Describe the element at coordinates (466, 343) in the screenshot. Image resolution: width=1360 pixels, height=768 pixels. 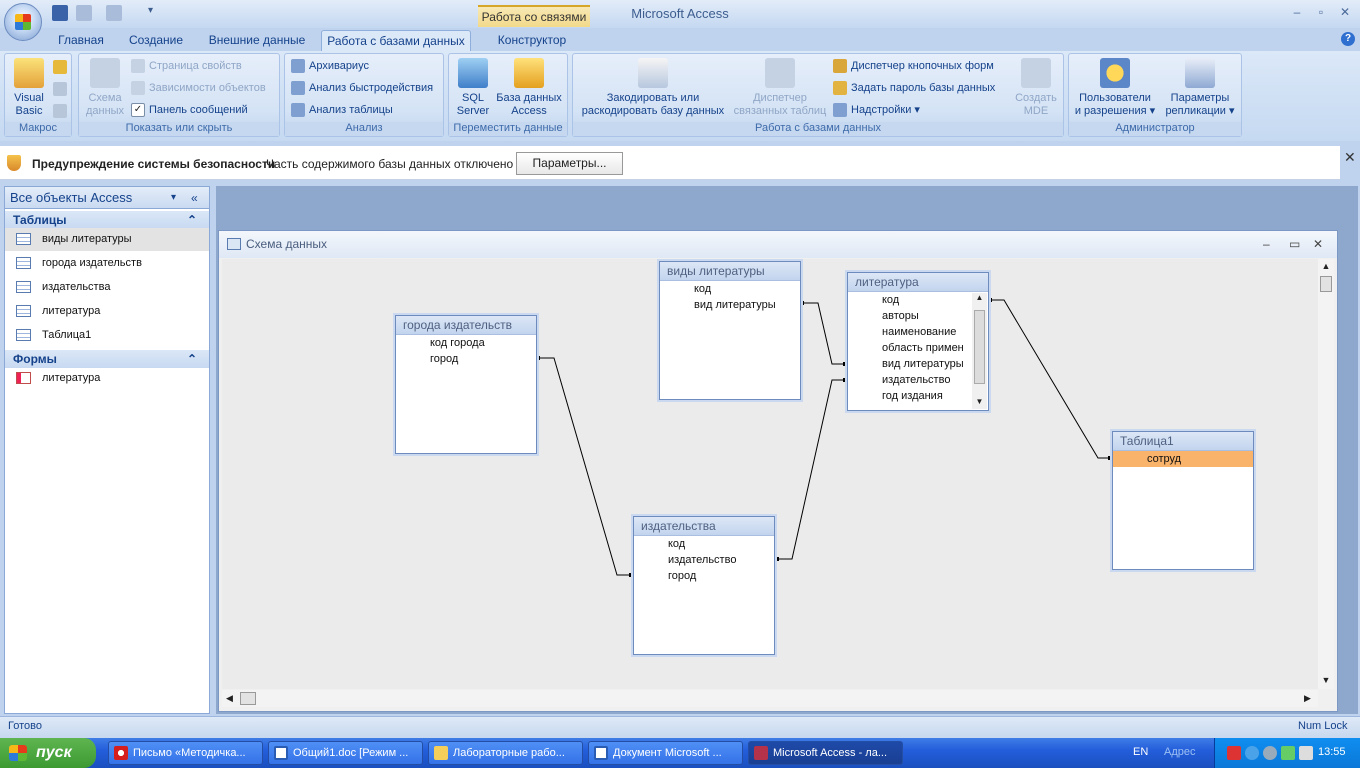
I see `table-field: код города` at that location.